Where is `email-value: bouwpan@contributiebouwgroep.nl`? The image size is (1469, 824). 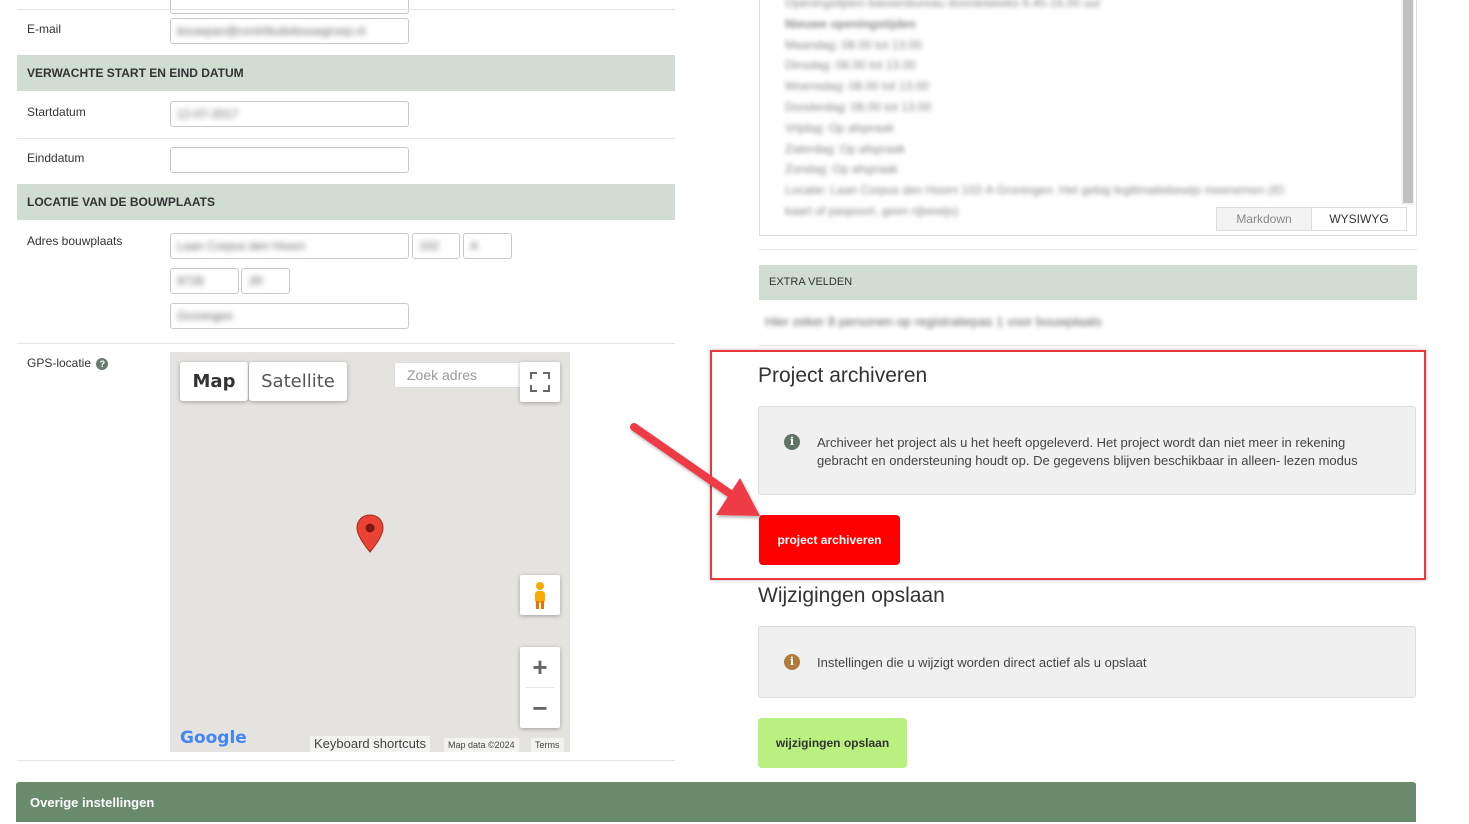
email-value: bouwpan@contributiebouwgroep.nl is located at coordinates (271, 31).